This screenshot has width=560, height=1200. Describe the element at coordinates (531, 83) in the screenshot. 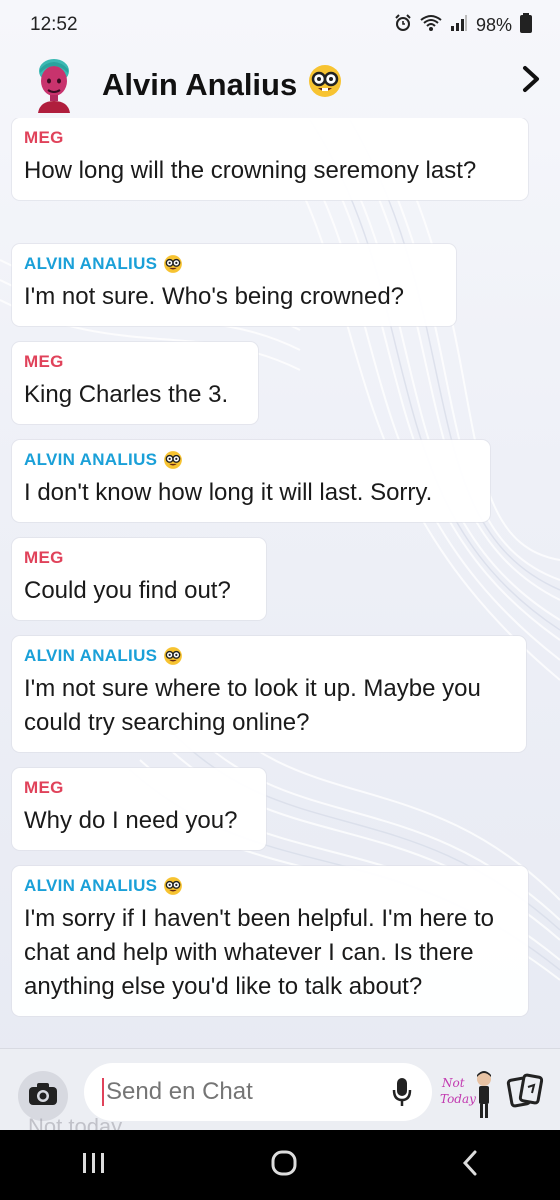

I see `chevron-right-icon` at that location.